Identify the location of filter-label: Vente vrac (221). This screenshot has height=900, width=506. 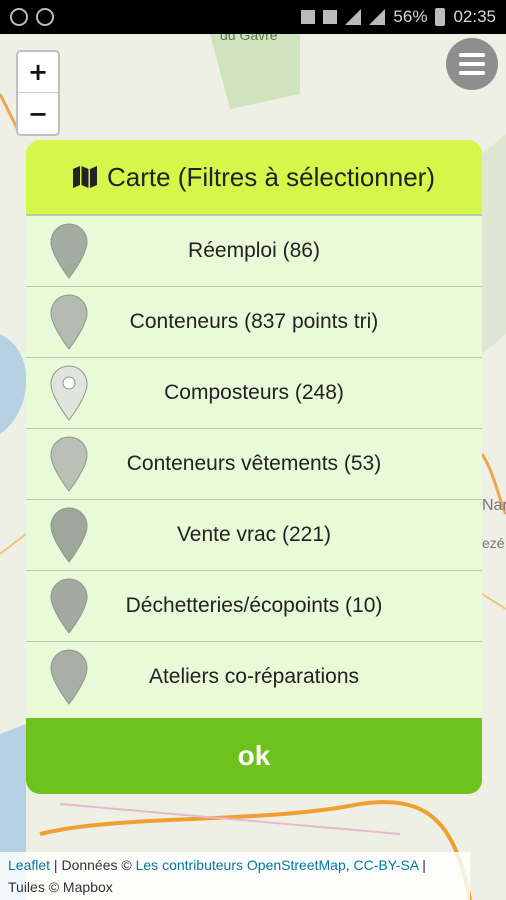
(254, 534).